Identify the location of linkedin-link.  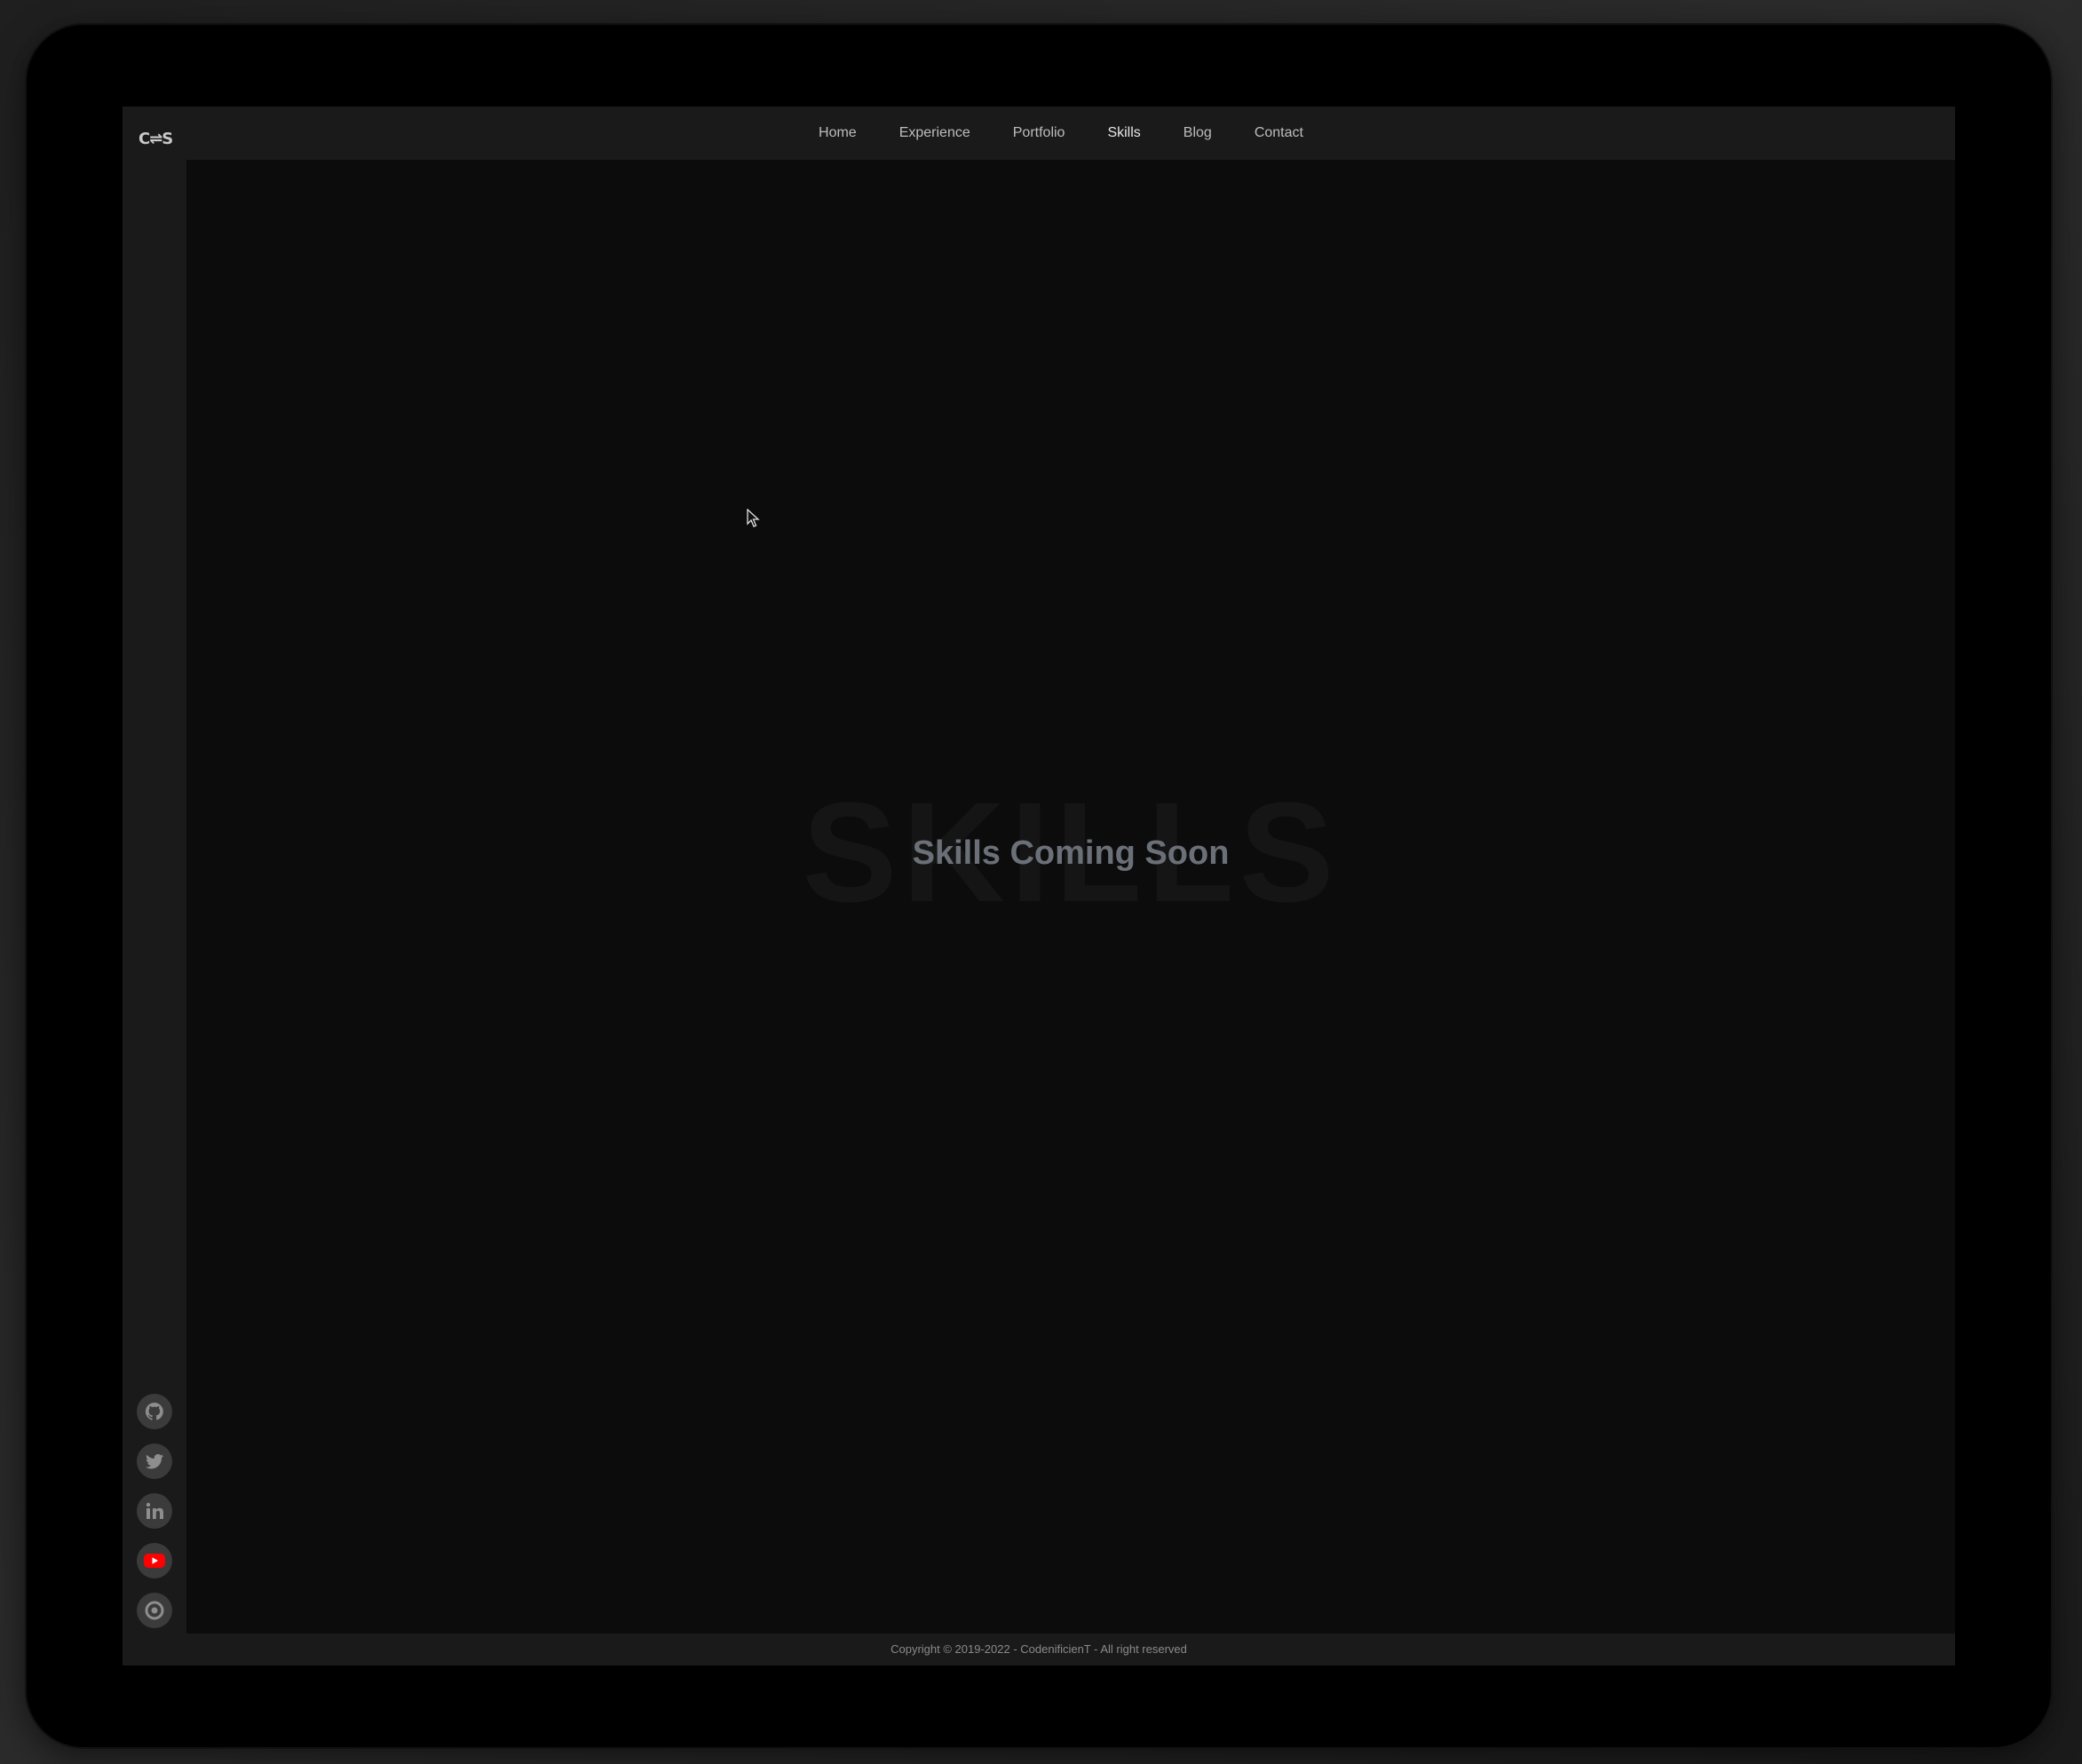
(154, 1511).